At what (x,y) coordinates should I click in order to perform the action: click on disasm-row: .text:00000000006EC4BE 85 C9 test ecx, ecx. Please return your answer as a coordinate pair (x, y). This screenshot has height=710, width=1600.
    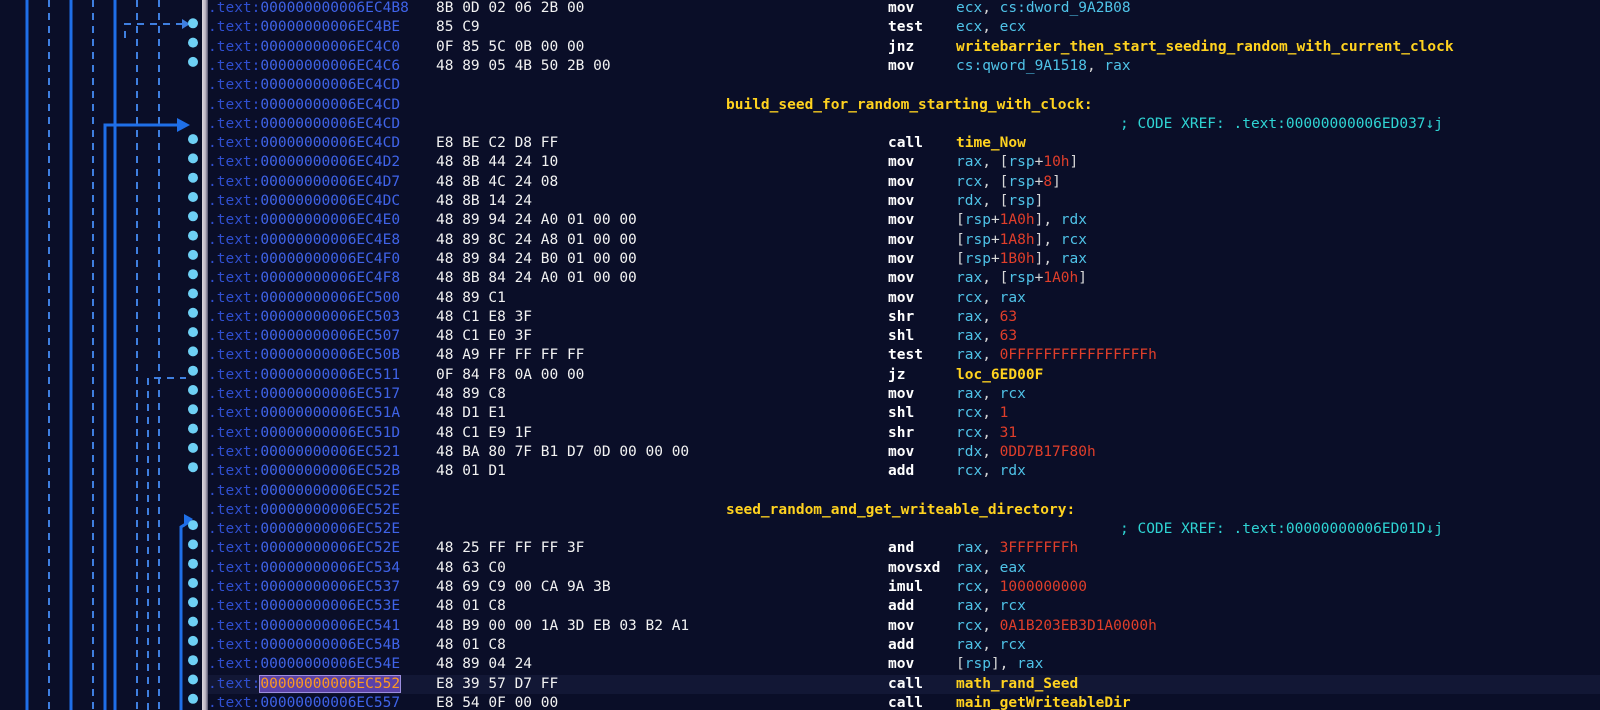
    Looking at the image, I should click on (904, 27).